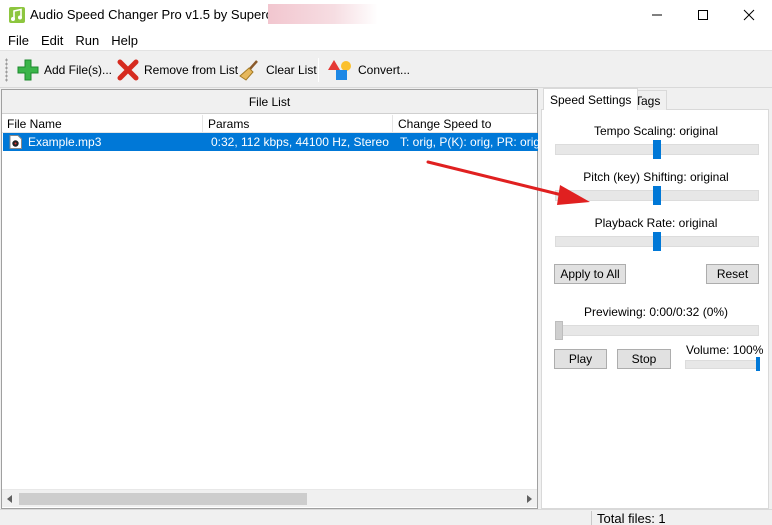 This screenshot has height=525, width=772. I want to click on cell-change-speed: T: orig, P(K): orig, PR: orig, so click(470, 142).